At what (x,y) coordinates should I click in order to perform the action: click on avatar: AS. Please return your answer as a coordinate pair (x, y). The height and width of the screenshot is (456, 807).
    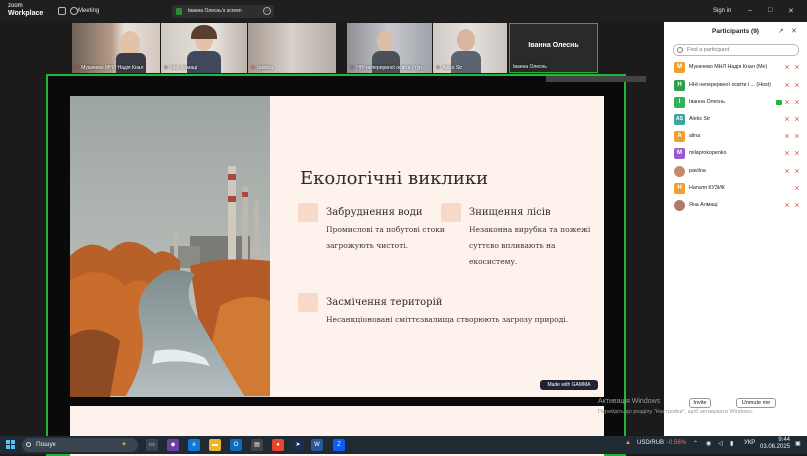
    Looking at the image, I should click on (679, 119).